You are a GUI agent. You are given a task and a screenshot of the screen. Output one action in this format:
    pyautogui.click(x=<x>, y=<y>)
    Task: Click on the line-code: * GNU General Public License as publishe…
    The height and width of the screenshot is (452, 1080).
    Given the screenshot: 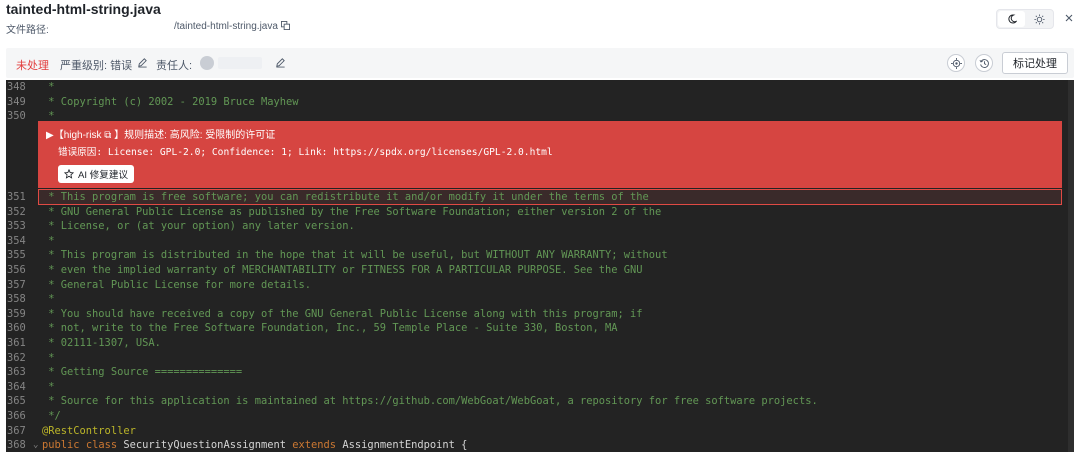 What is the action you would take?
    pyautogui.click(x=352, y=211)
    